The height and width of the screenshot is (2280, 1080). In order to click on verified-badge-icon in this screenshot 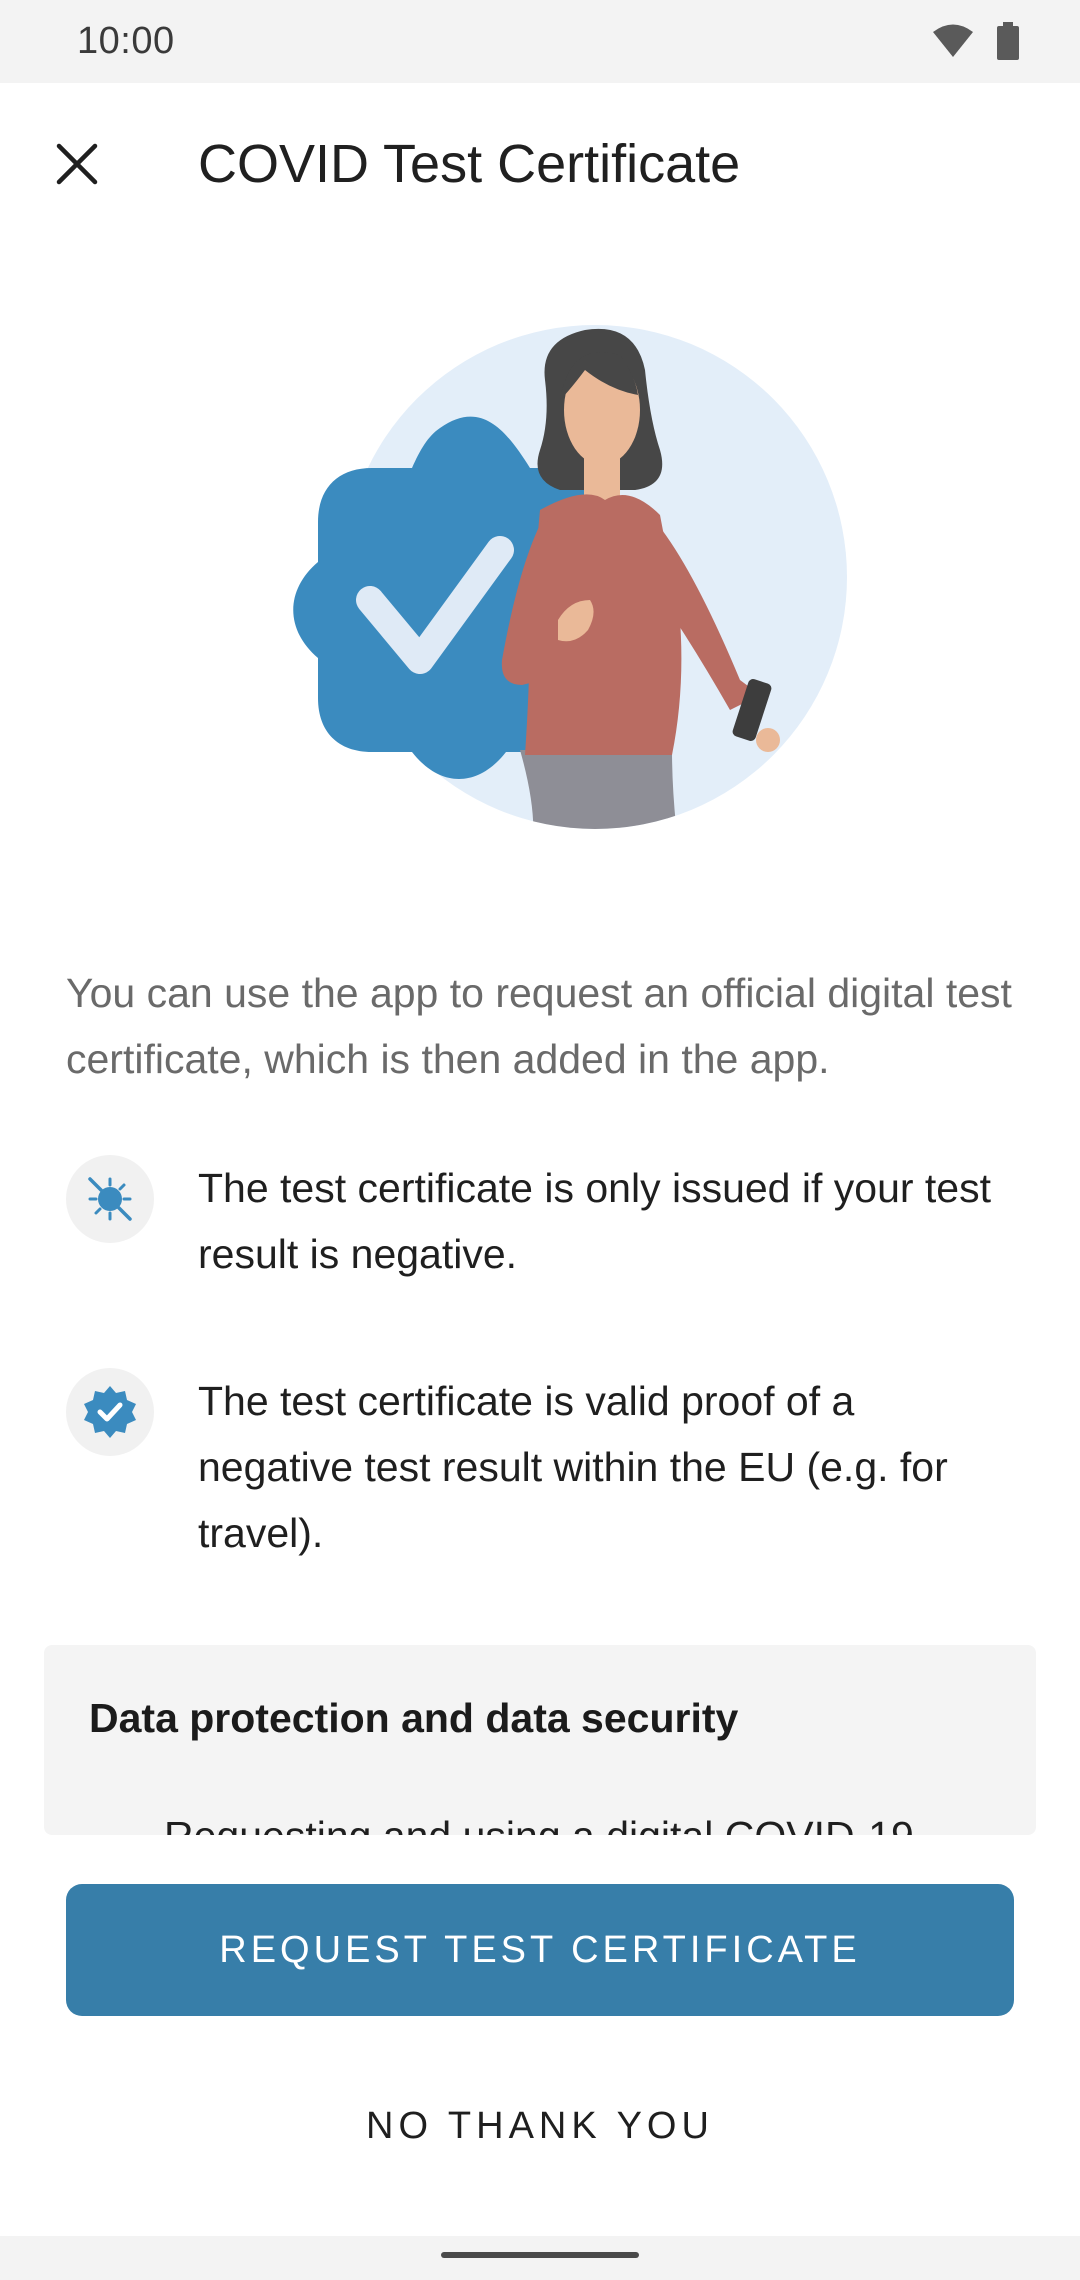, I will do `click(110, 1412)`.